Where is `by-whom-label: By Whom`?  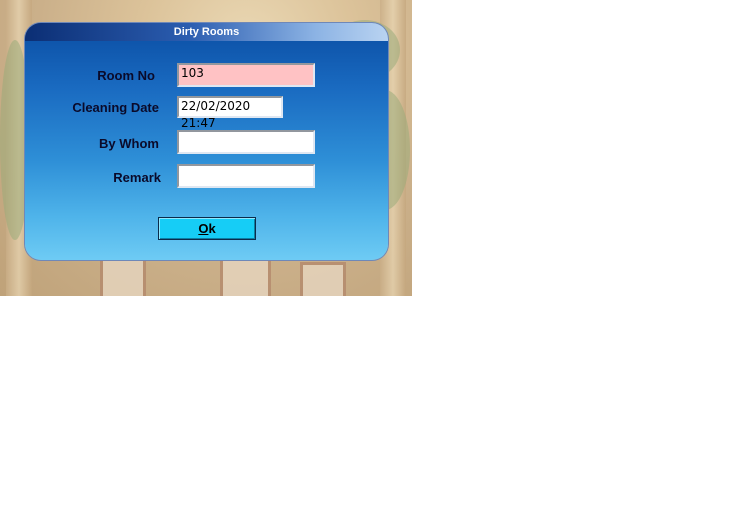 by-whom-label: By Whom is located at coordinates (129, 143).